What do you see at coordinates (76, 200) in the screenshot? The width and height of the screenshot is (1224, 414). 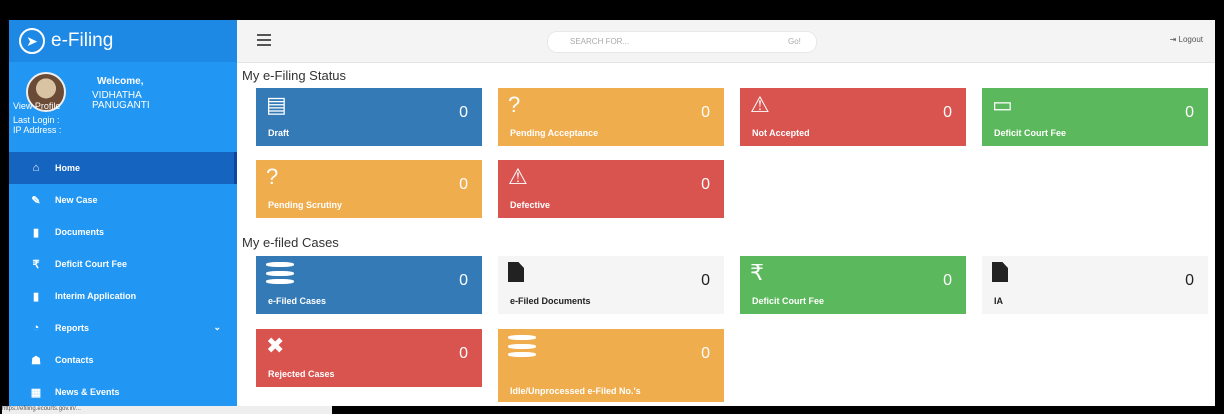 I see `sidebar-item-label: New Case` at bounding box center [76, 200].